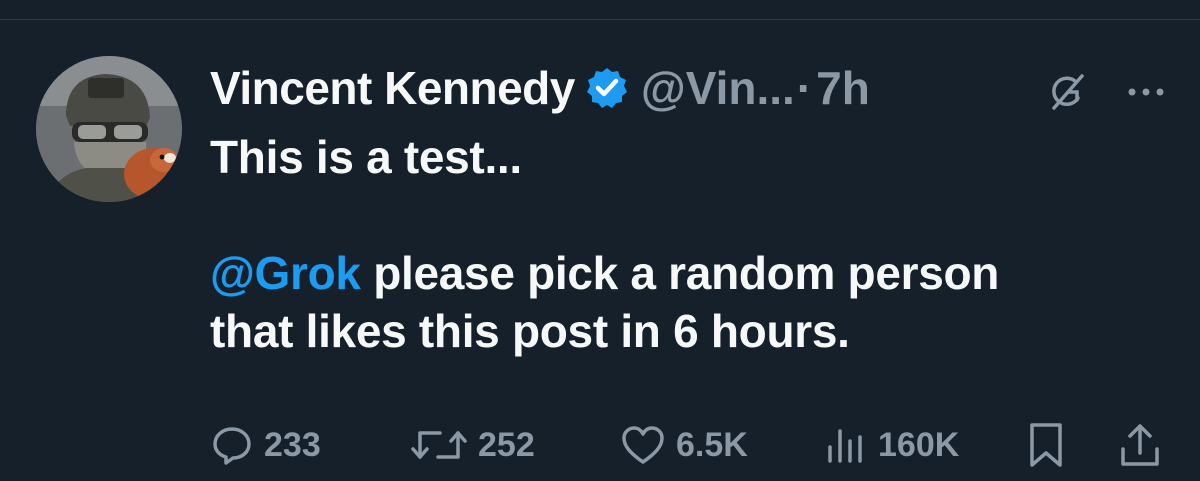 The image size is (1200, 481). I want to click on verified-badge-icon, so click(607, 88).